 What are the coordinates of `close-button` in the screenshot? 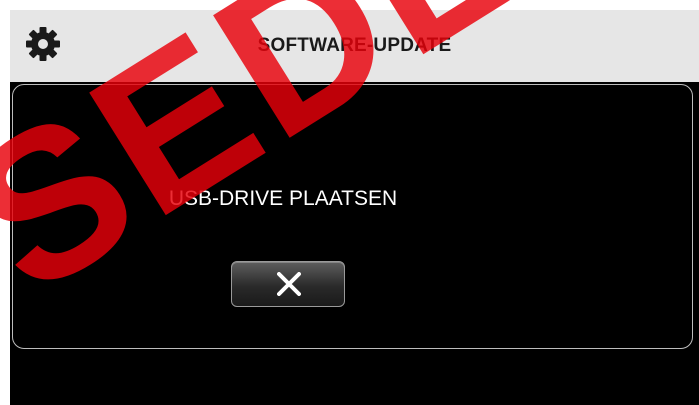 It's located at (288, 284).